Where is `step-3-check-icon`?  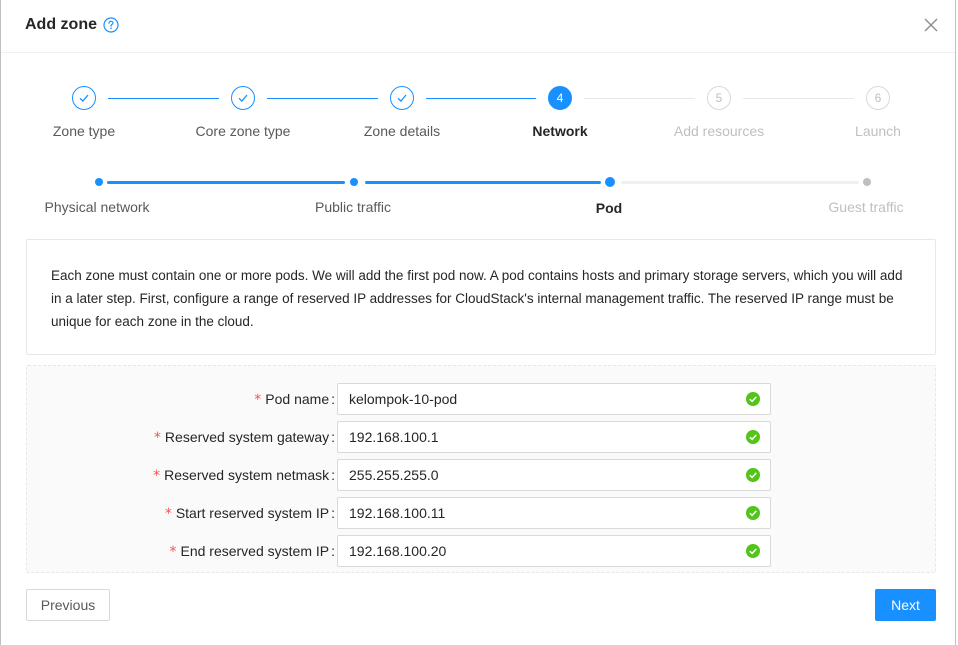 step-3-check-icon is located at coordinates (402, 98).